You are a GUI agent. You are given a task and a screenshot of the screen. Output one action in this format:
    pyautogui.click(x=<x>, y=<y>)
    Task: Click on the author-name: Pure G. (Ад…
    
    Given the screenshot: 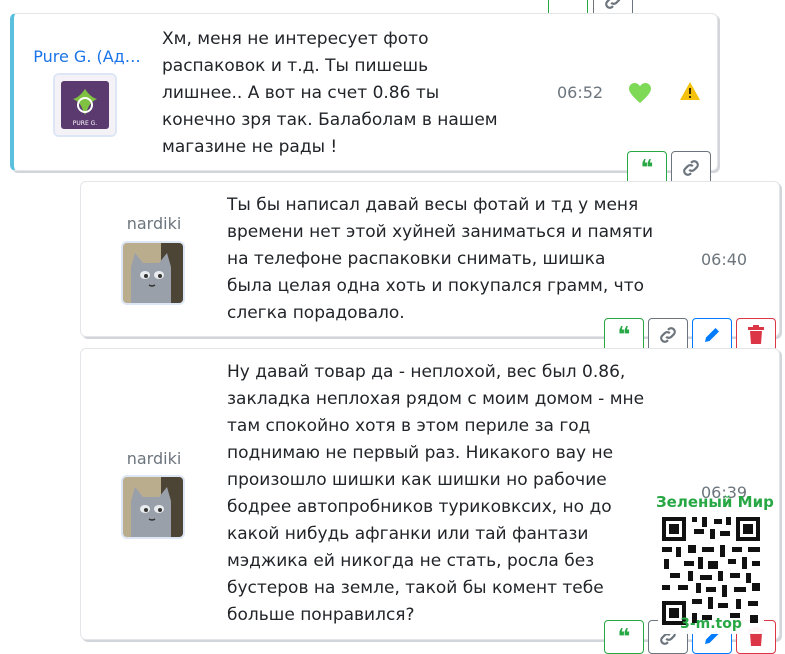 What is the action you would take?
    pyautogui.click(x=87, y=56)
    